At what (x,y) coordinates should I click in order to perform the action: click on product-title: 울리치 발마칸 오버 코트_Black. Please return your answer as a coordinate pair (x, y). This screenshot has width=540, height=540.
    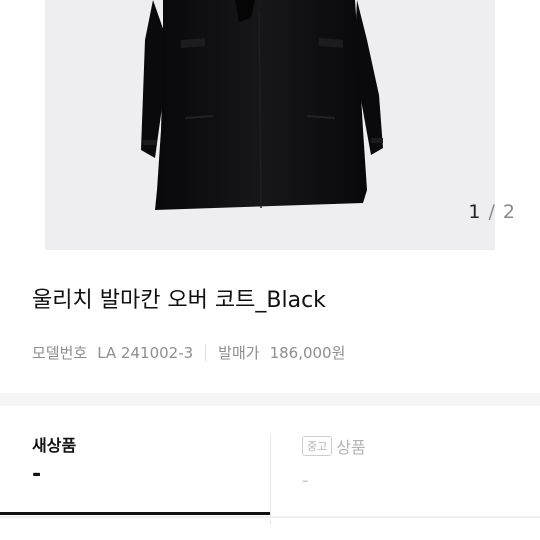
    Looking at the image, I should click on (179, 300).